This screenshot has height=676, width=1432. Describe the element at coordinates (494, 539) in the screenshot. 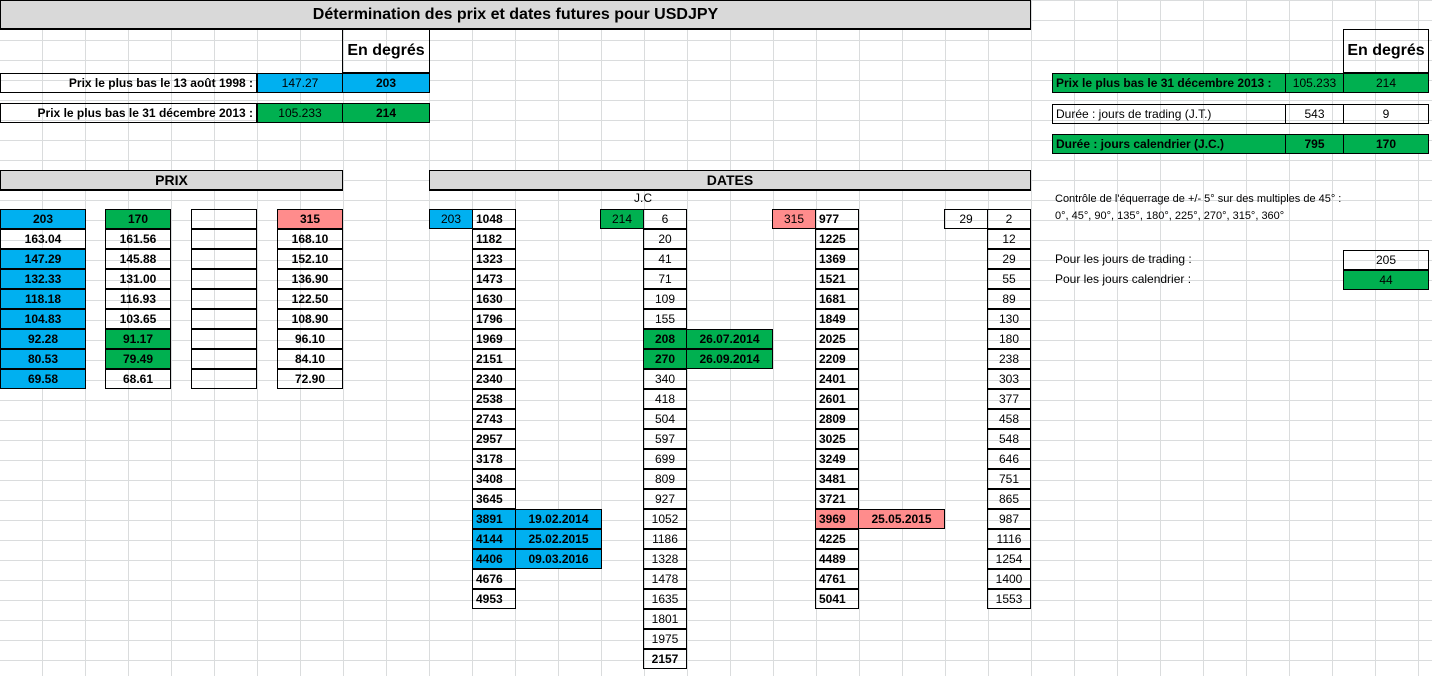

I see `dates-c1-cell: 4144` at that location.